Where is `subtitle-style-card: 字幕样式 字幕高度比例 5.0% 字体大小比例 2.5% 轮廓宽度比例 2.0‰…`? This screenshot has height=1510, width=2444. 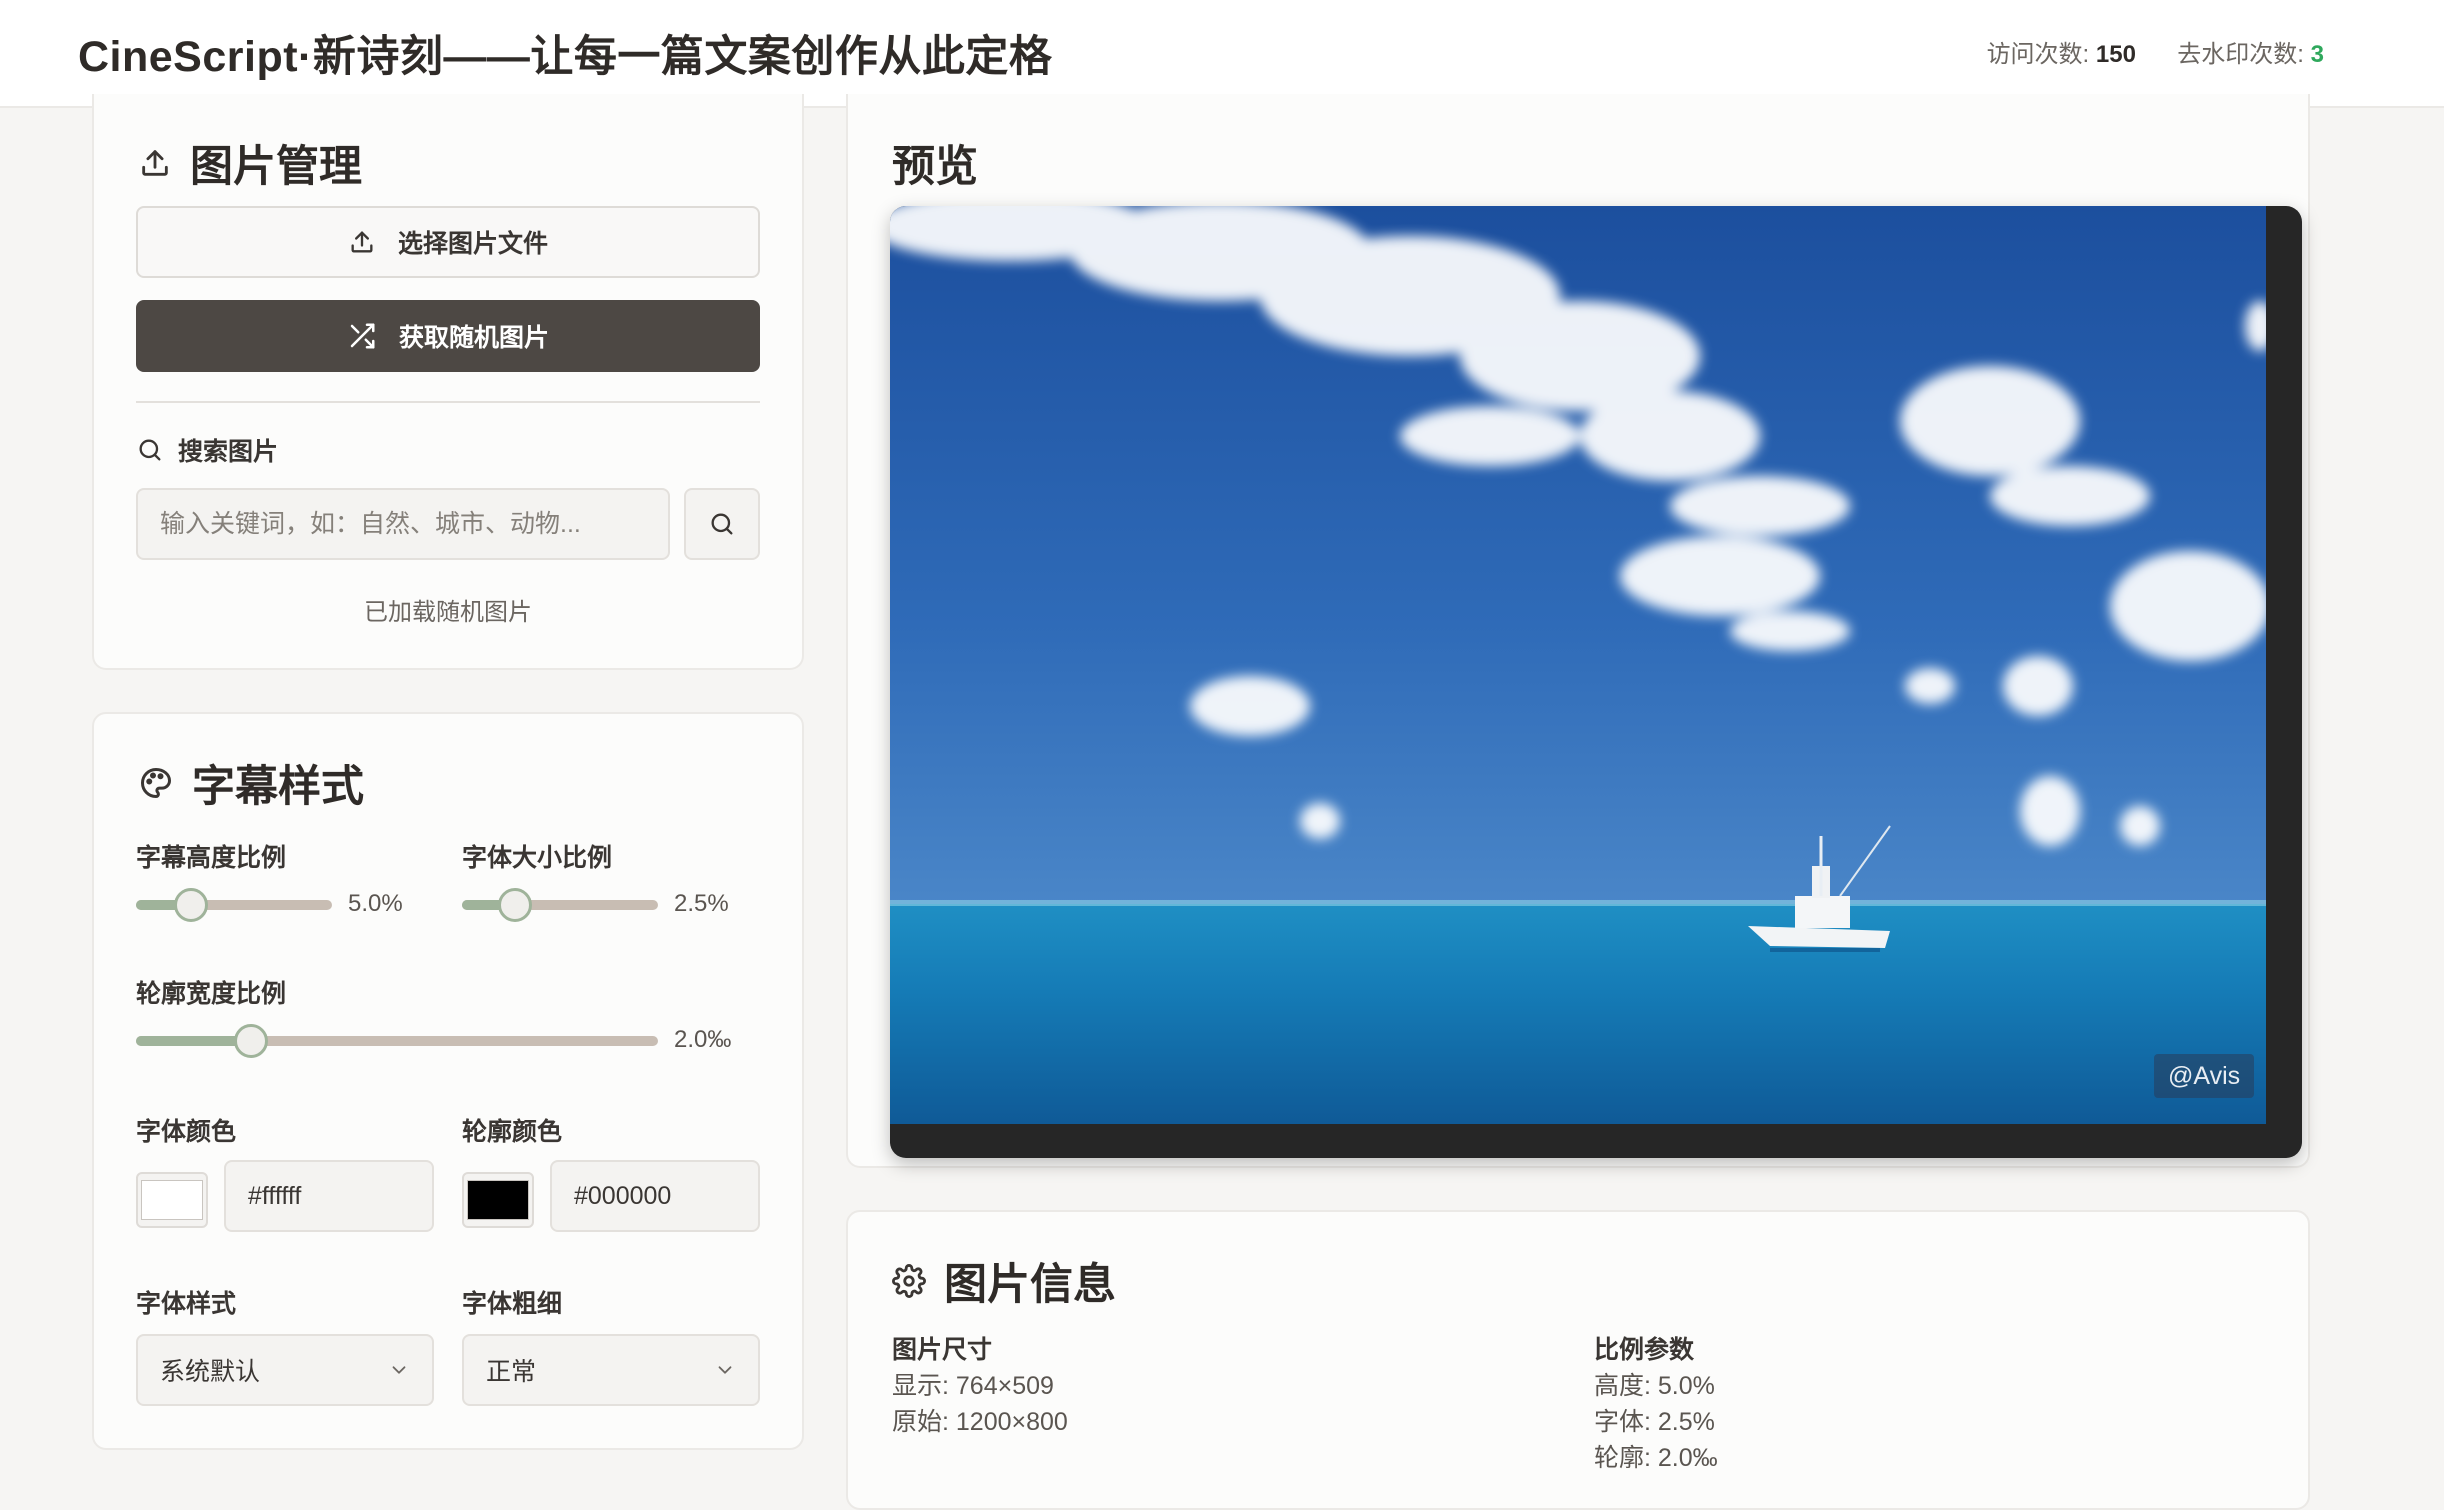
subtitle-style-card: 字幕样式 字幕高度比例 5.0% 字体大小比例 2.5% 轮廓宽度比例 2.0‰… is located at coordinates (448, 1081).